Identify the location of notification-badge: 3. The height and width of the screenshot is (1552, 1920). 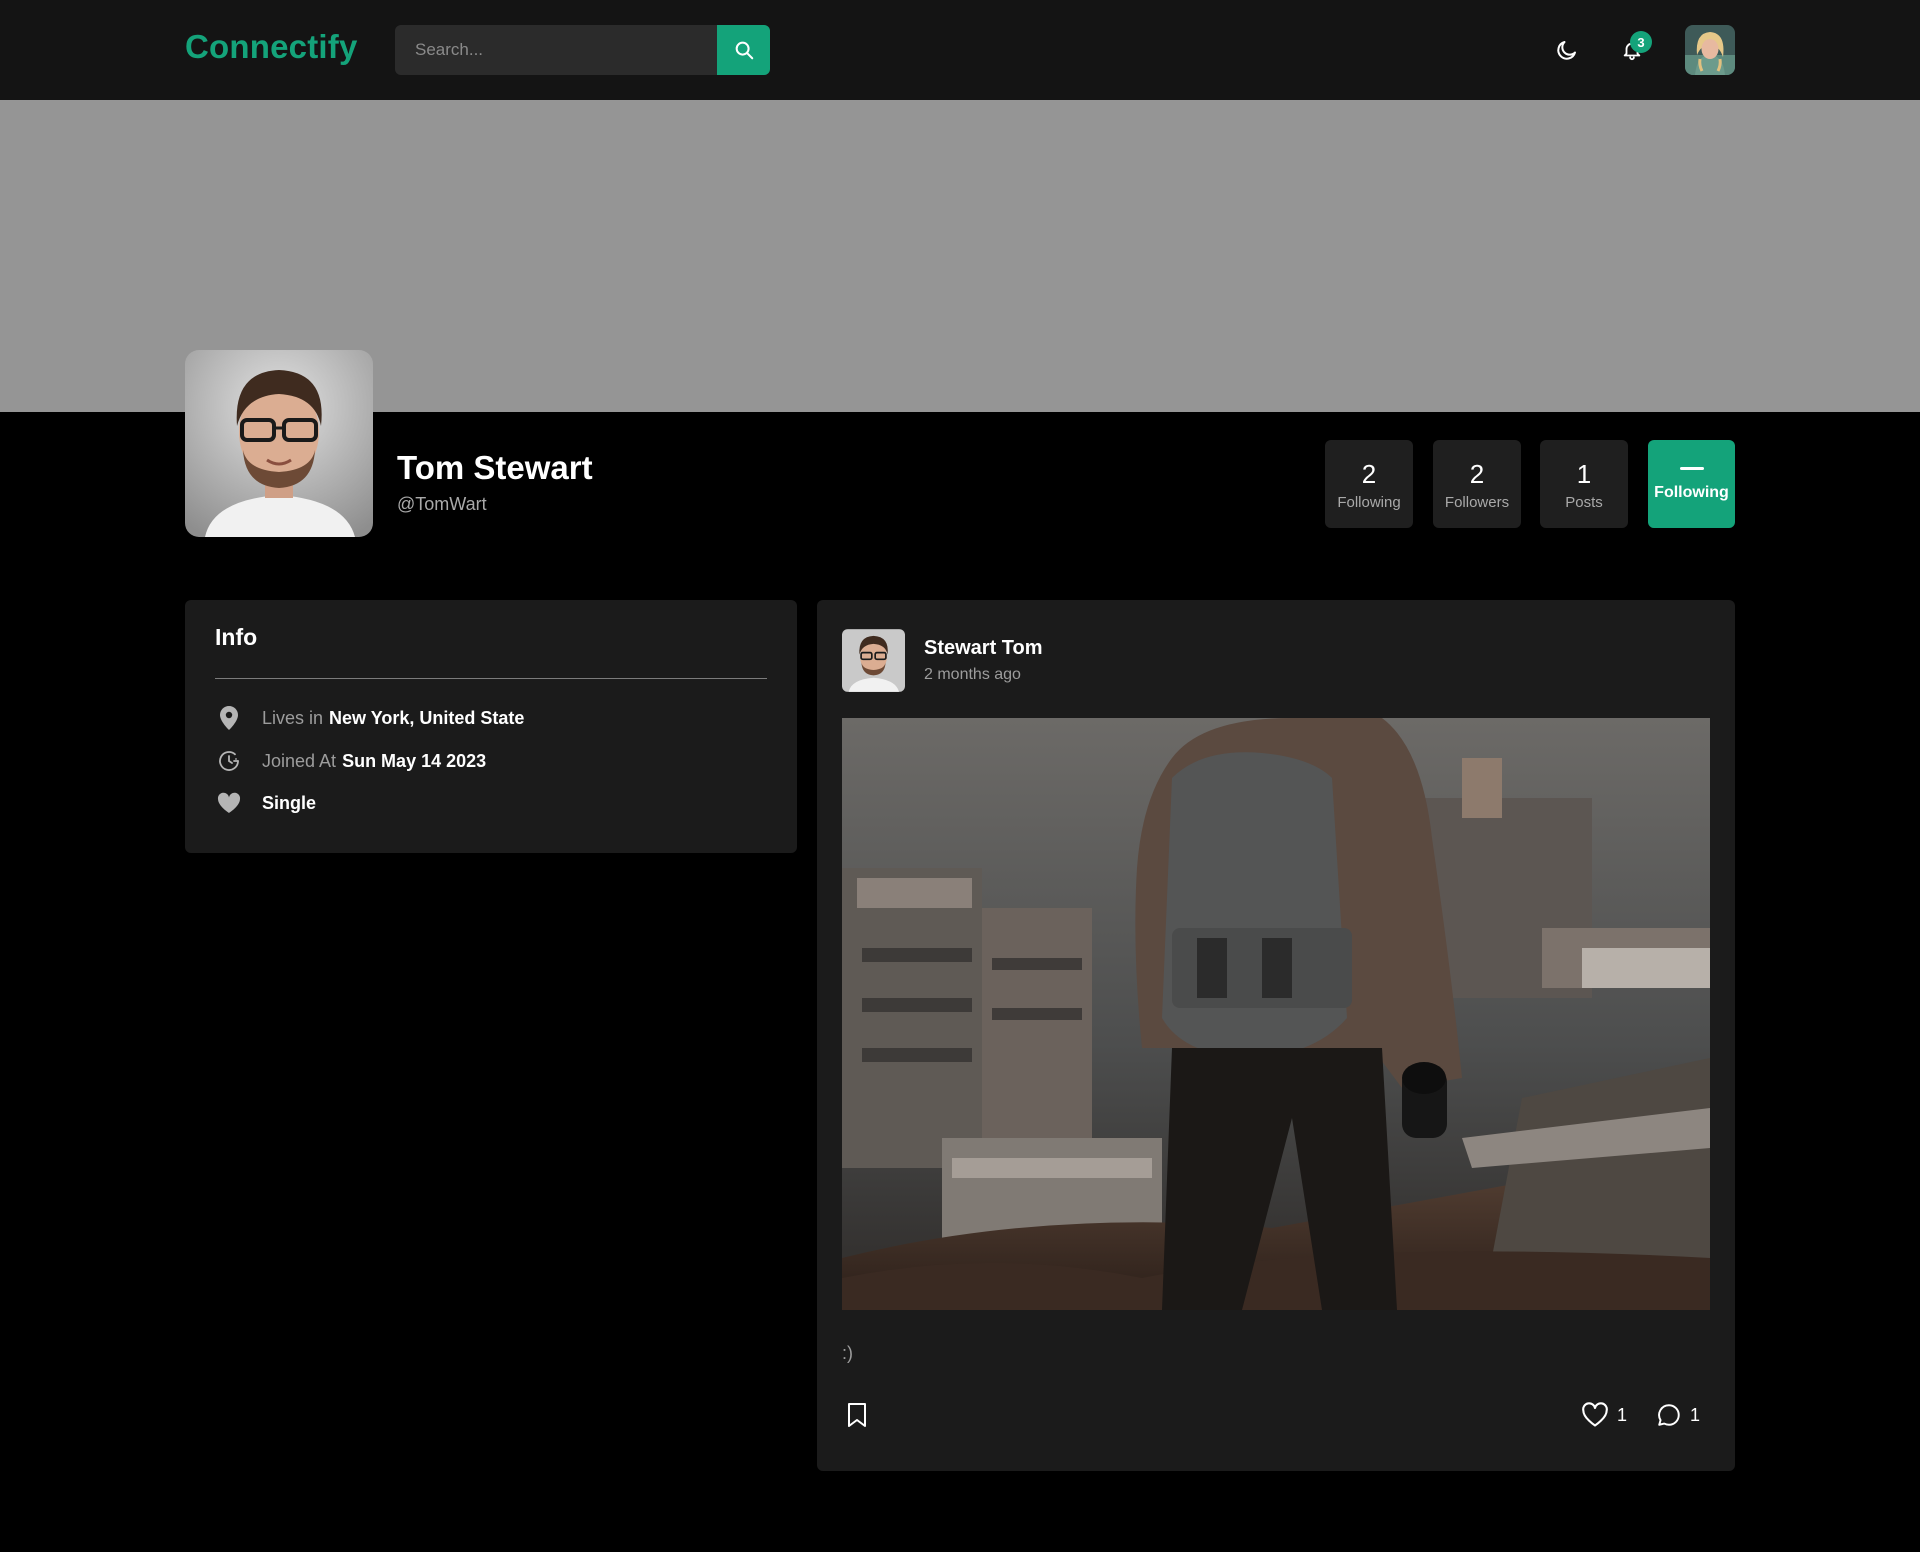
(1641, 42).